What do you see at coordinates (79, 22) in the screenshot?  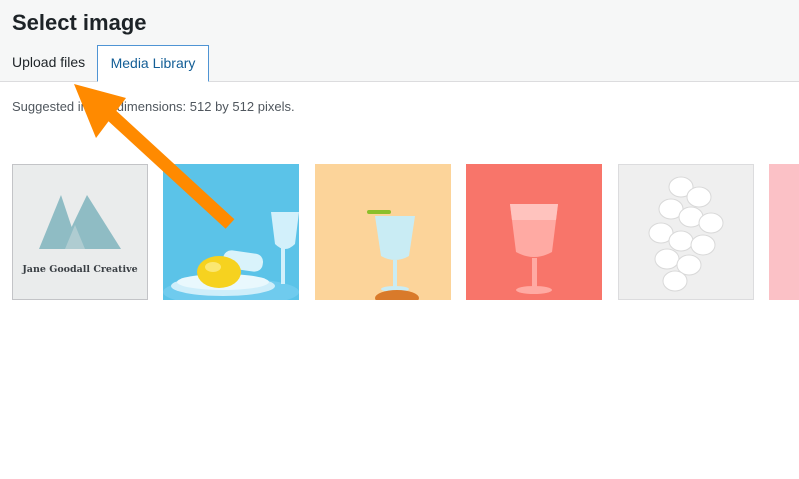 I see `modal-title: Select image` at bounding box center [79, 22].